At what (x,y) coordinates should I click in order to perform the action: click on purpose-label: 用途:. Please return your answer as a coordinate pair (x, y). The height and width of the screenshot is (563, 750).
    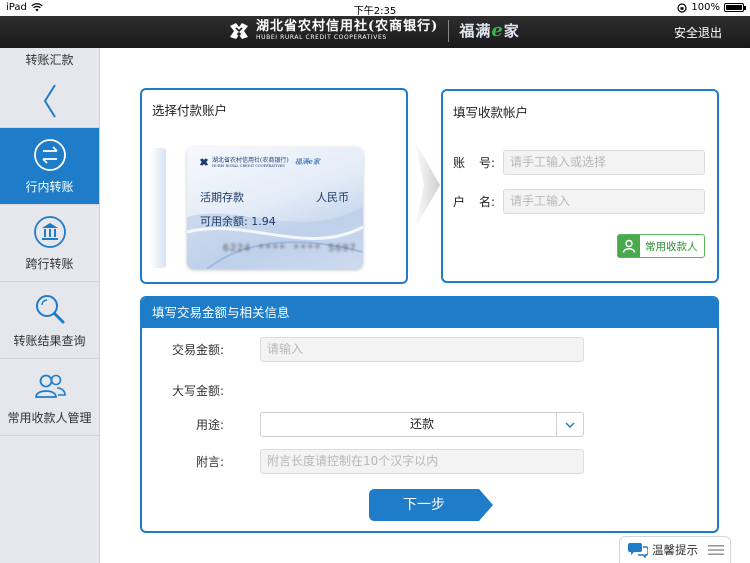
    Looking at the image, I should click on (209, 425).